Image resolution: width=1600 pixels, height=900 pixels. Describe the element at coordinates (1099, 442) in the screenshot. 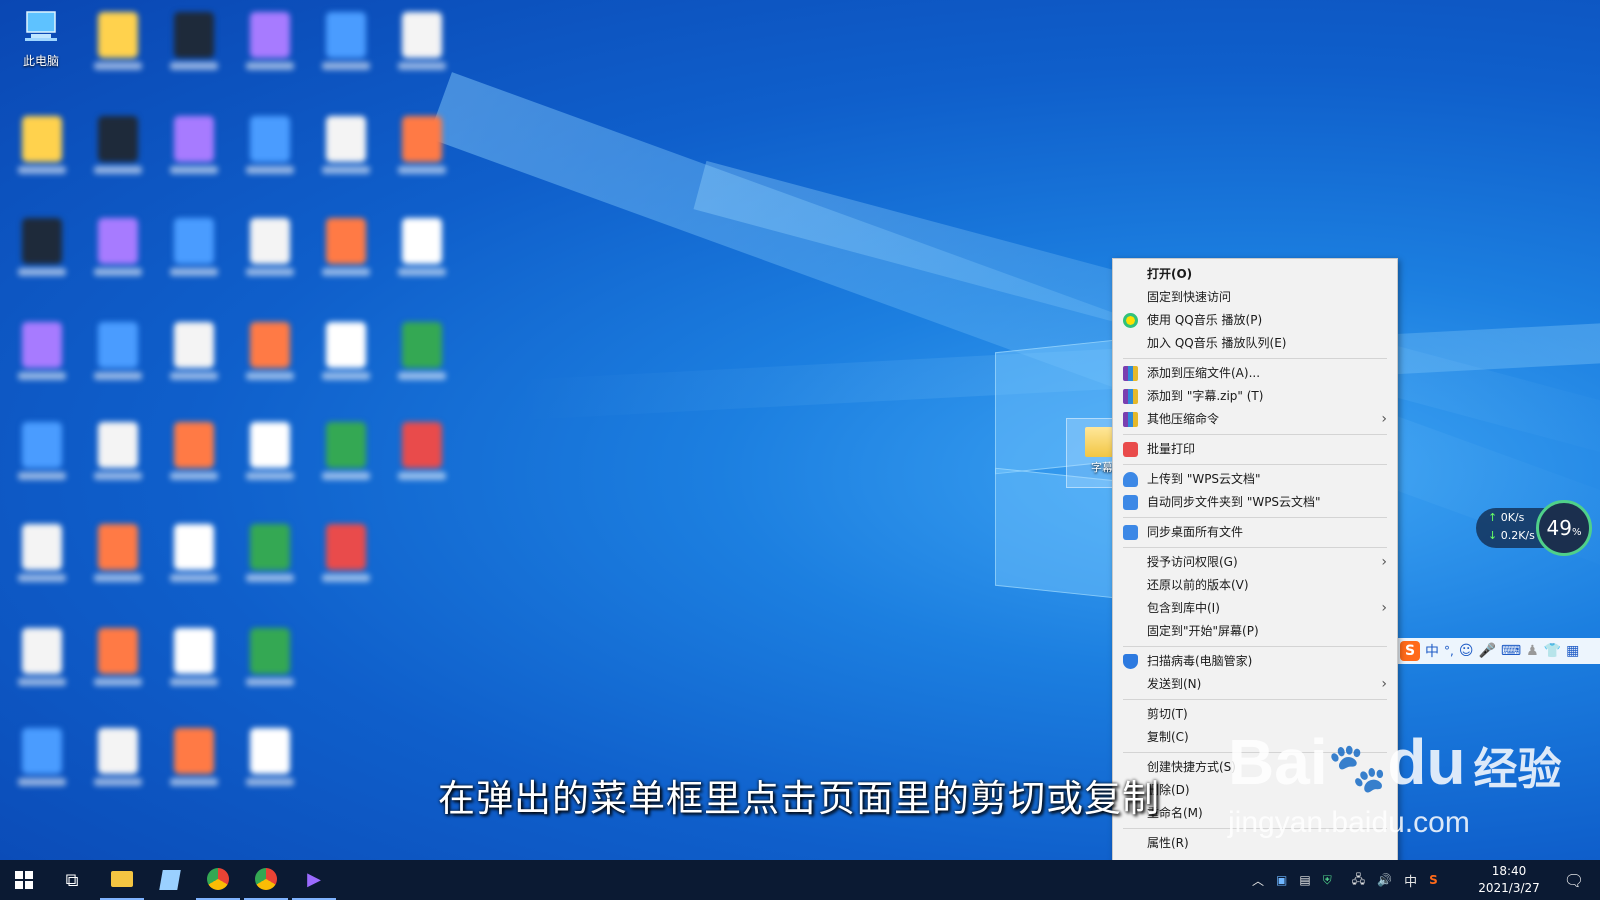

I see `folder-icon` at that location.